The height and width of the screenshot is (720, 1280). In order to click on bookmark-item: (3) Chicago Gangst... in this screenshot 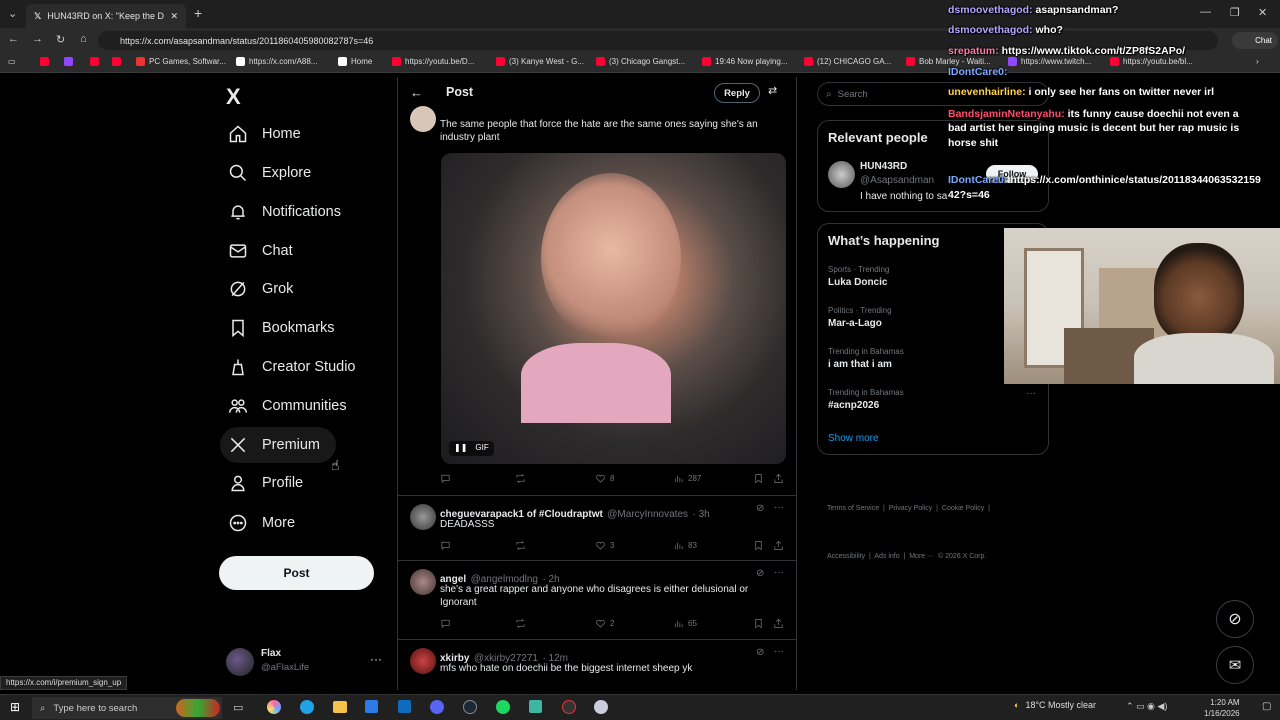, I will do `click(640, 61)`.